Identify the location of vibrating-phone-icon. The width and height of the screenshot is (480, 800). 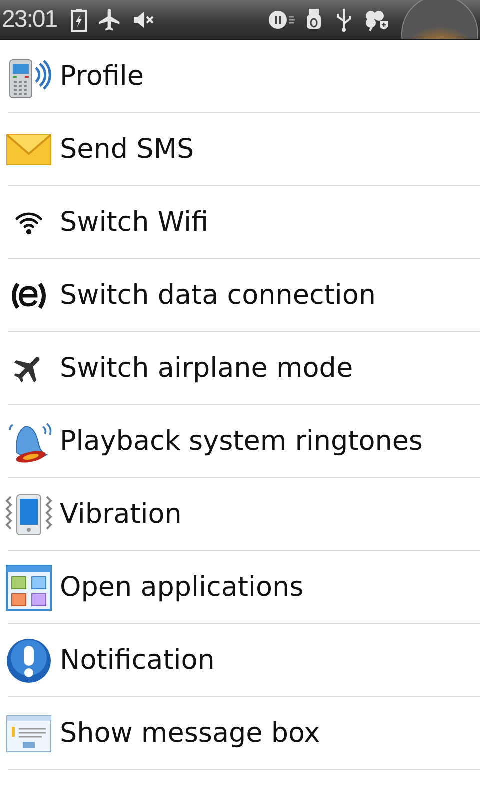
(29, 515).